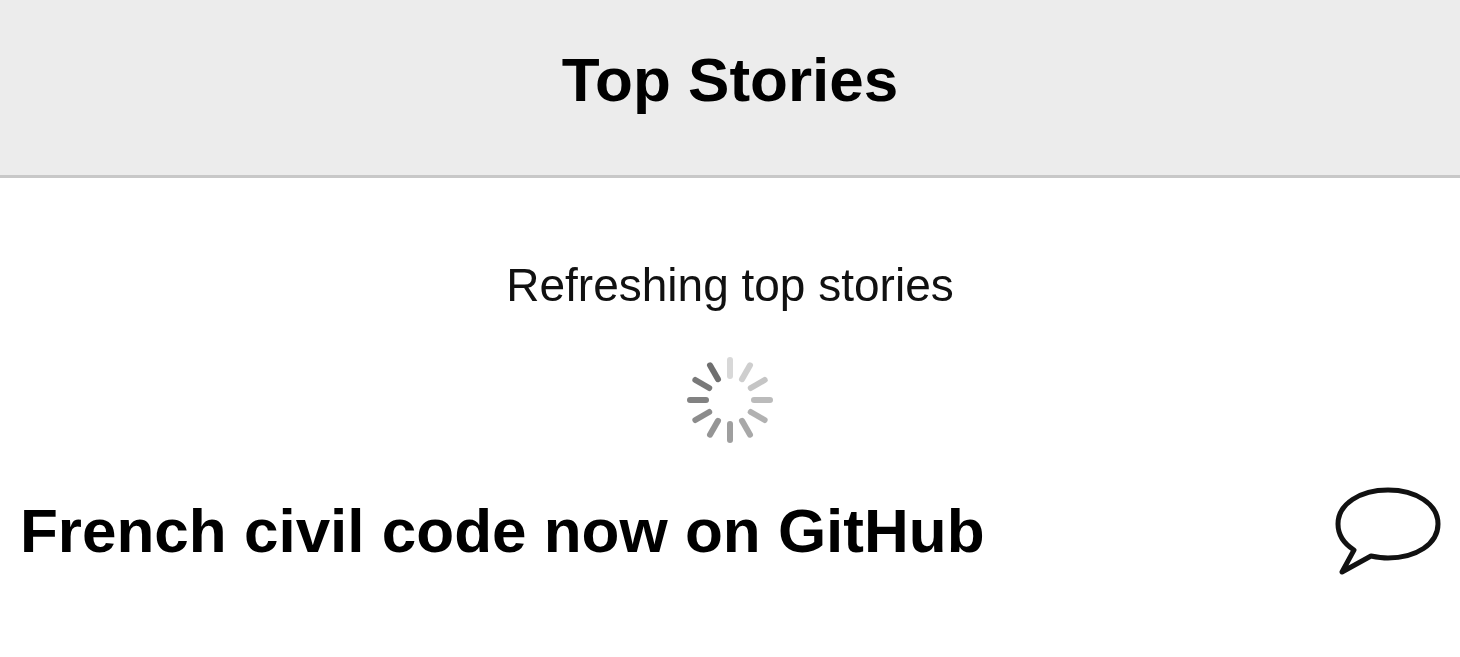 The width and height of the screenshot is (1460, 657). Describe the element at coordinates (730, 82) in the screenshot. I see `header-title: Top Stories` at that location.